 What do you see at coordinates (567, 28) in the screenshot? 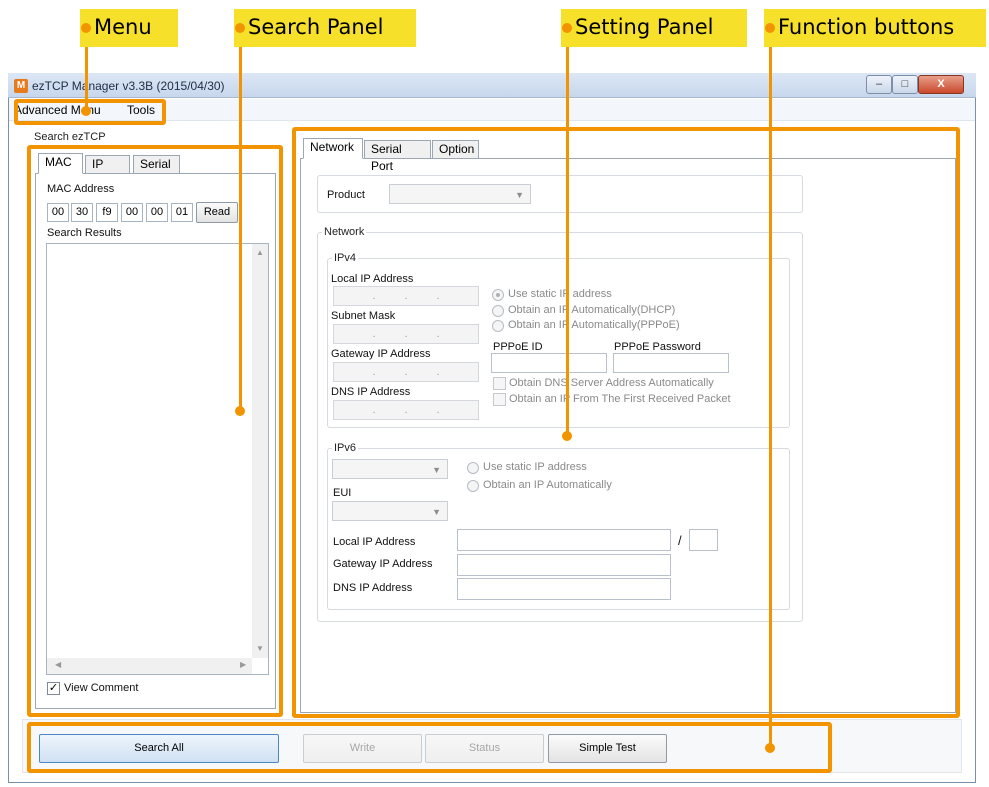
I see `setting-panel-callout-dot` at bounding box center [567, 28].